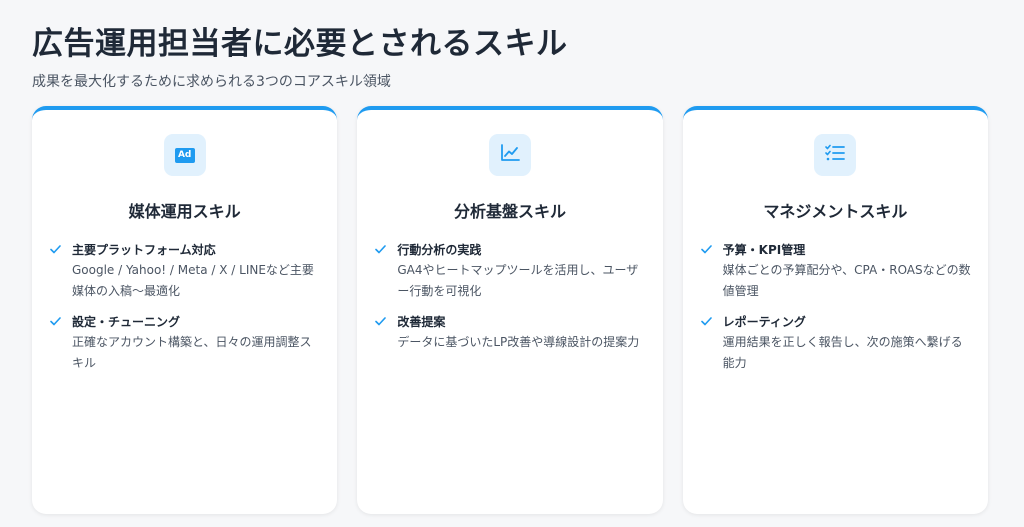  I want to click on item-description: 媒体ごとの予算配分や、CPA・ROASなどの数値管理, so click(846, 280).